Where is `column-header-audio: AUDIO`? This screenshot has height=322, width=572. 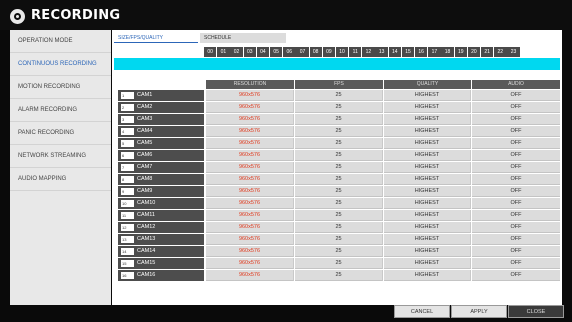 column-header-audio: AUDIO is located at coordinates (516, 84).